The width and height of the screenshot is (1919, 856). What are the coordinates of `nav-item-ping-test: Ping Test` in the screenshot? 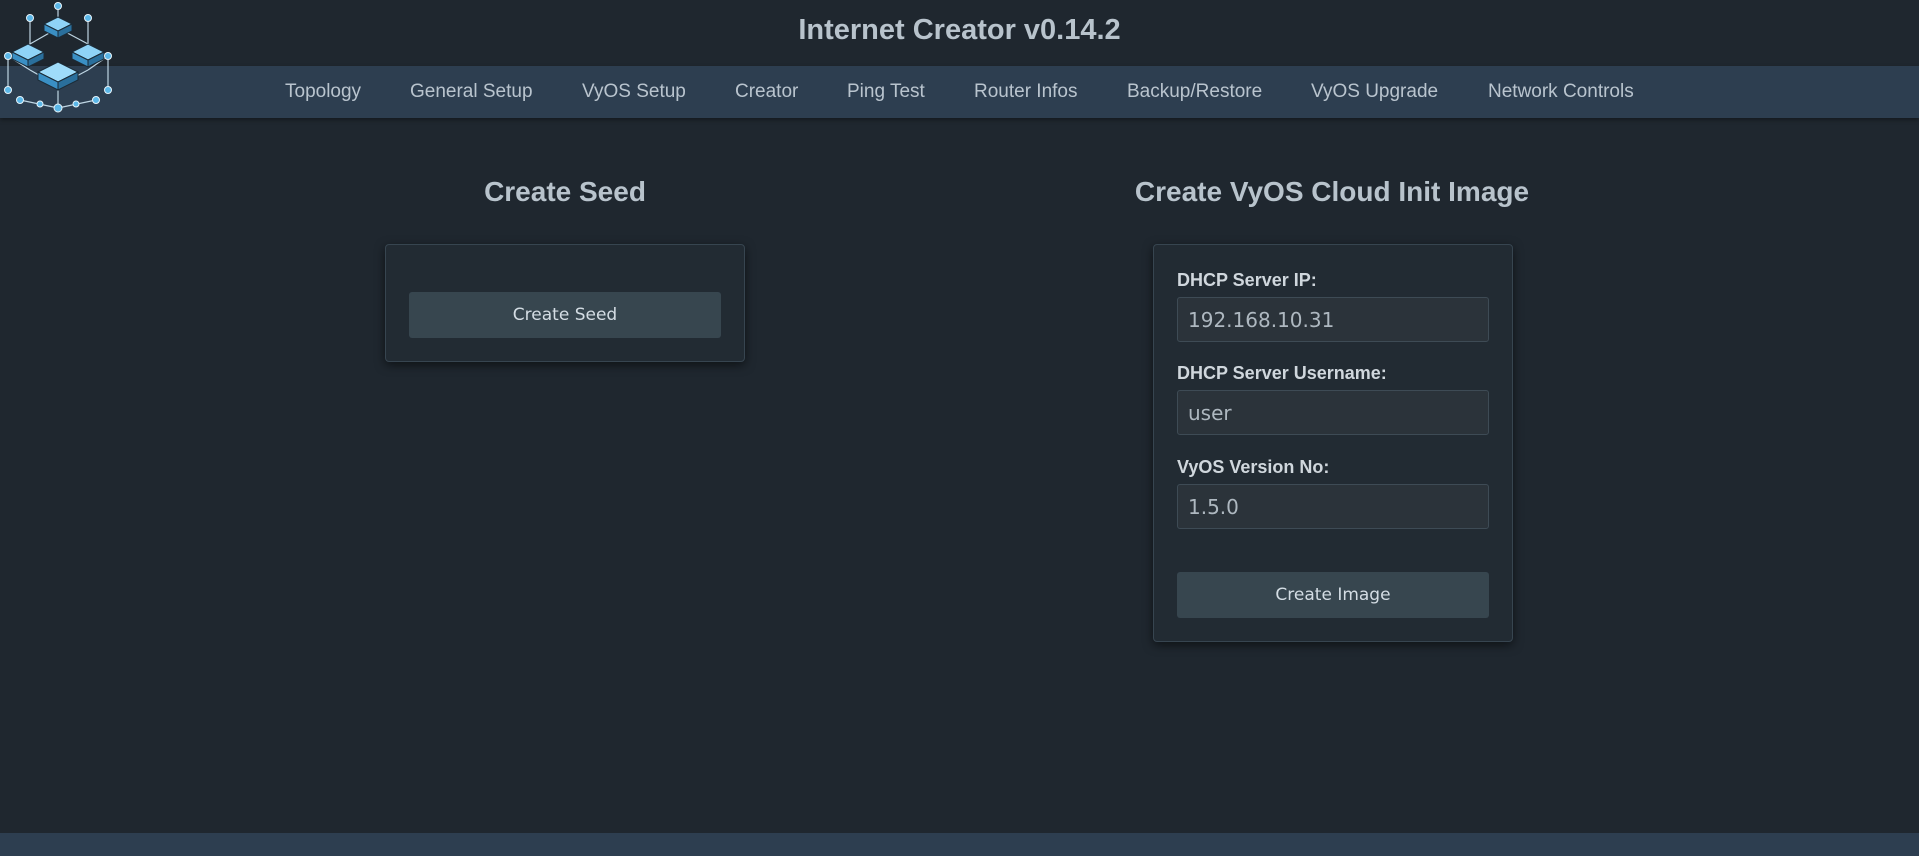 It's located at (886, 92).